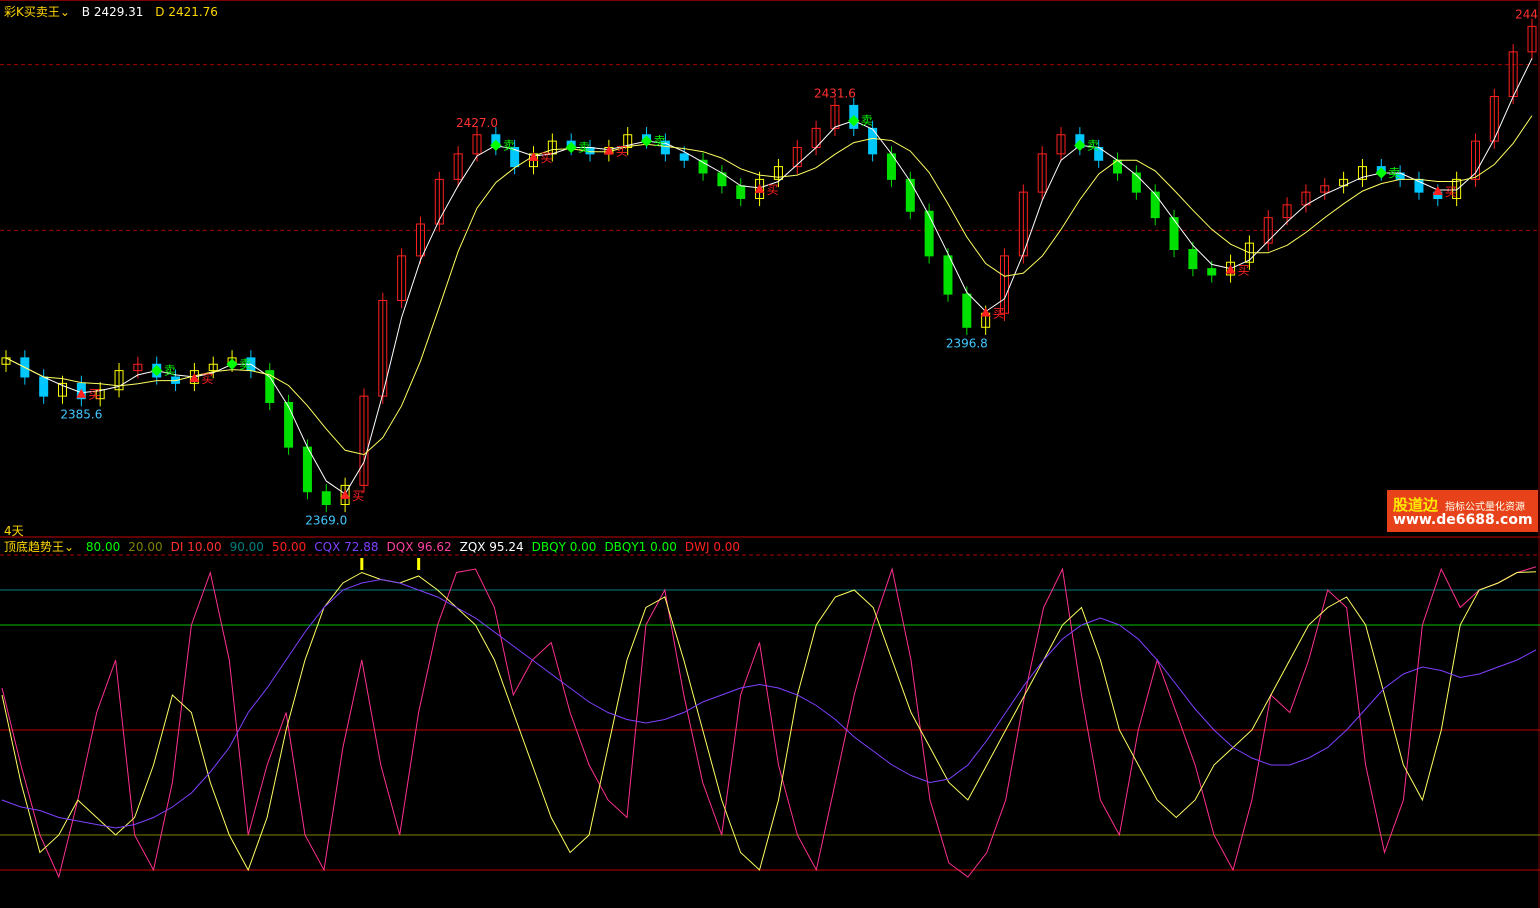 Image resolution: width=1540 pixels, height=908 pixels. What do you see at coordinates (477, 123) in the screenshot?
I see `price-annotation: 2427.0` at bounding box center [477, 123].